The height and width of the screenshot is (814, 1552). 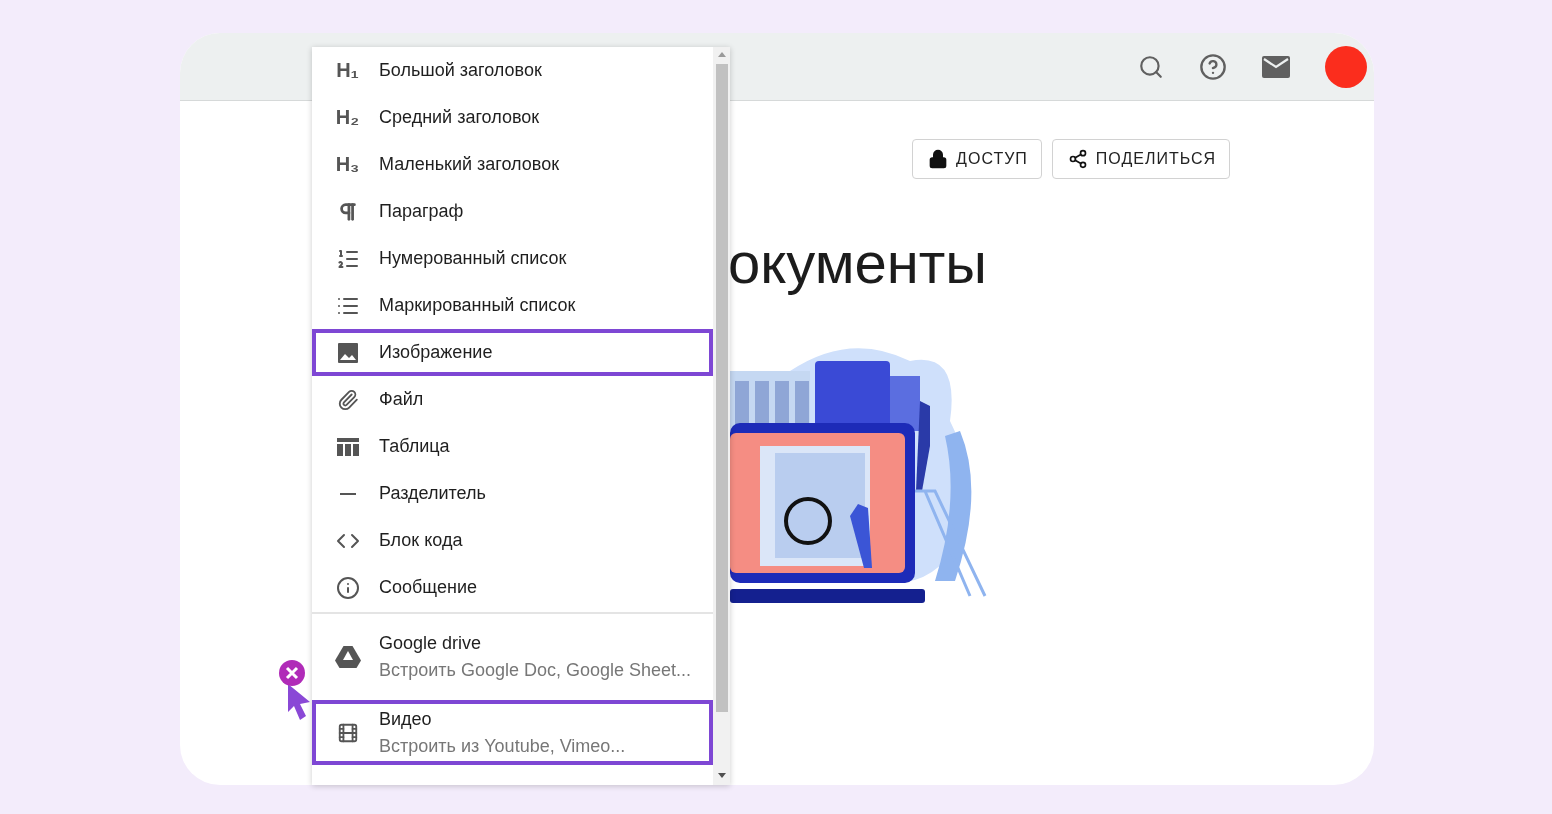 I want to click on menu-item-label: Средний заголовок, so click(x=459, y=117).